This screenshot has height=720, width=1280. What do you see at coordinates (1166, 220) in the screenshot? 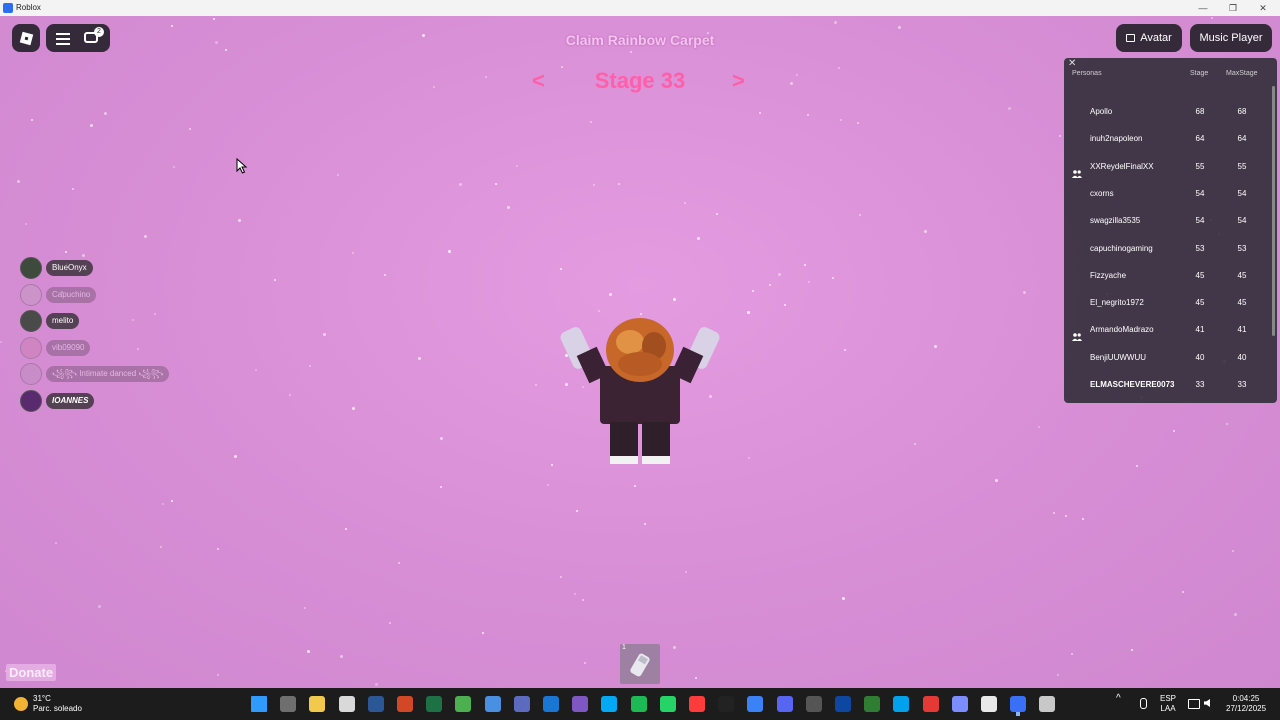
I see `leaderboard-row: swagzilla3535 54 54` at bounding box center [1166, 220].